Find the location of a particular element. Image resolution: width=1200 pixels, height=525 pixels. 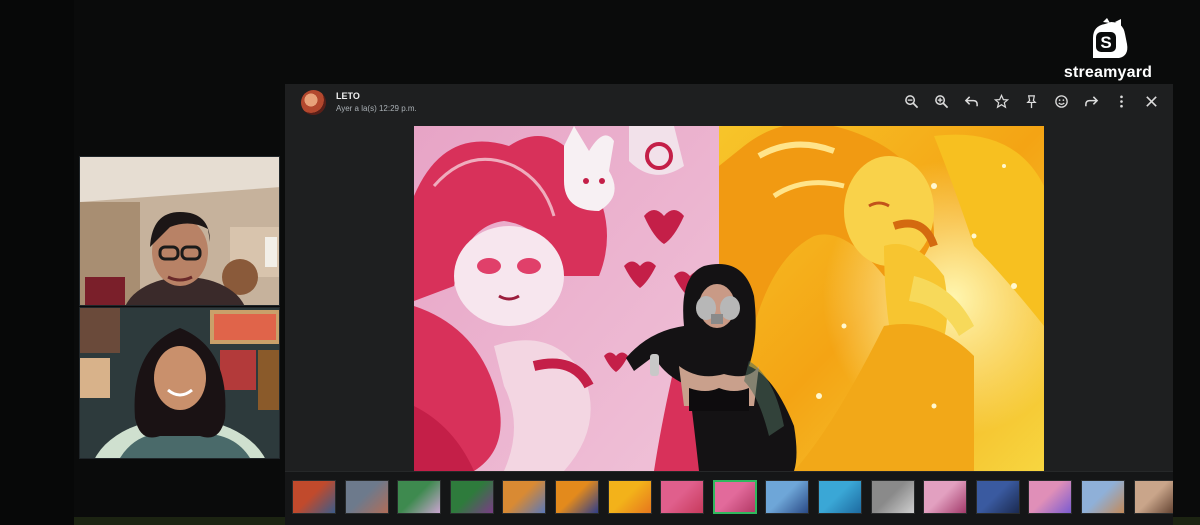

viewer-toolbar is located at coordinates (1031, 102).